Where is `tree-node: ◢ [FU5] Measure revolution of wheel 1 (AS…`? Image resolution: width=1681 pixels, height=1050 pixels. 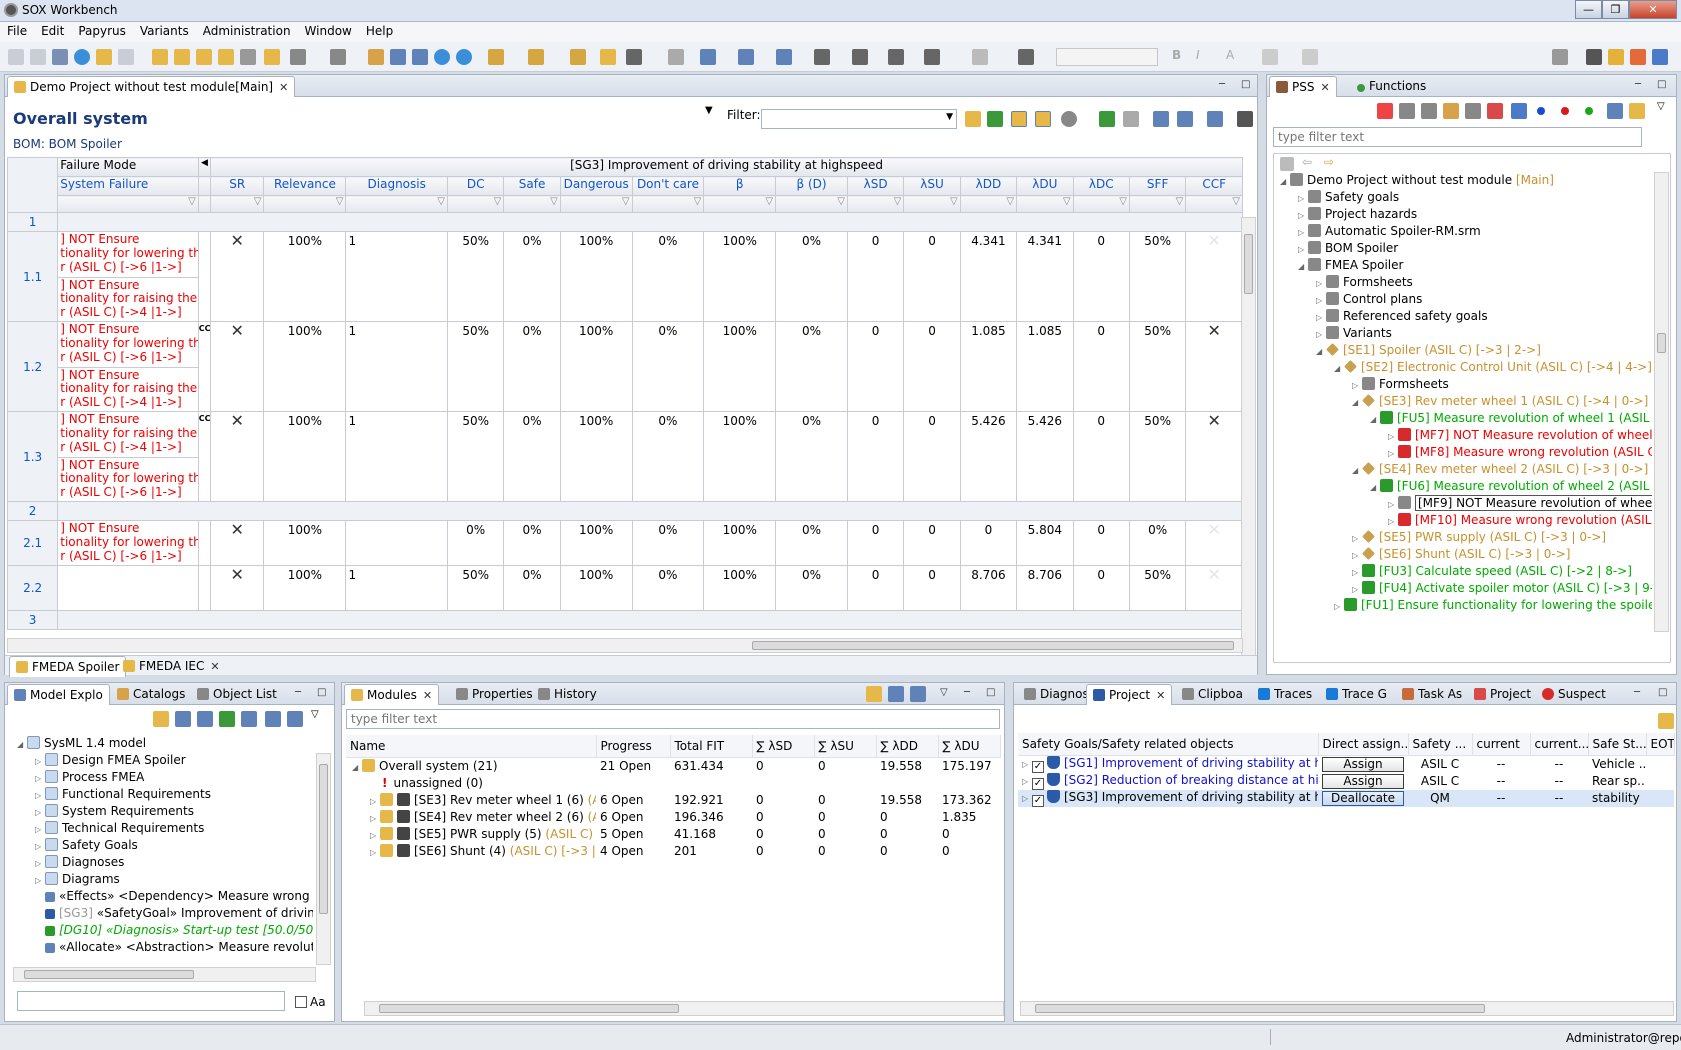
tree-node: ◢ [FU5] Measure revolution of wheel 1 (AS… is located at coordinates (1464, 418).